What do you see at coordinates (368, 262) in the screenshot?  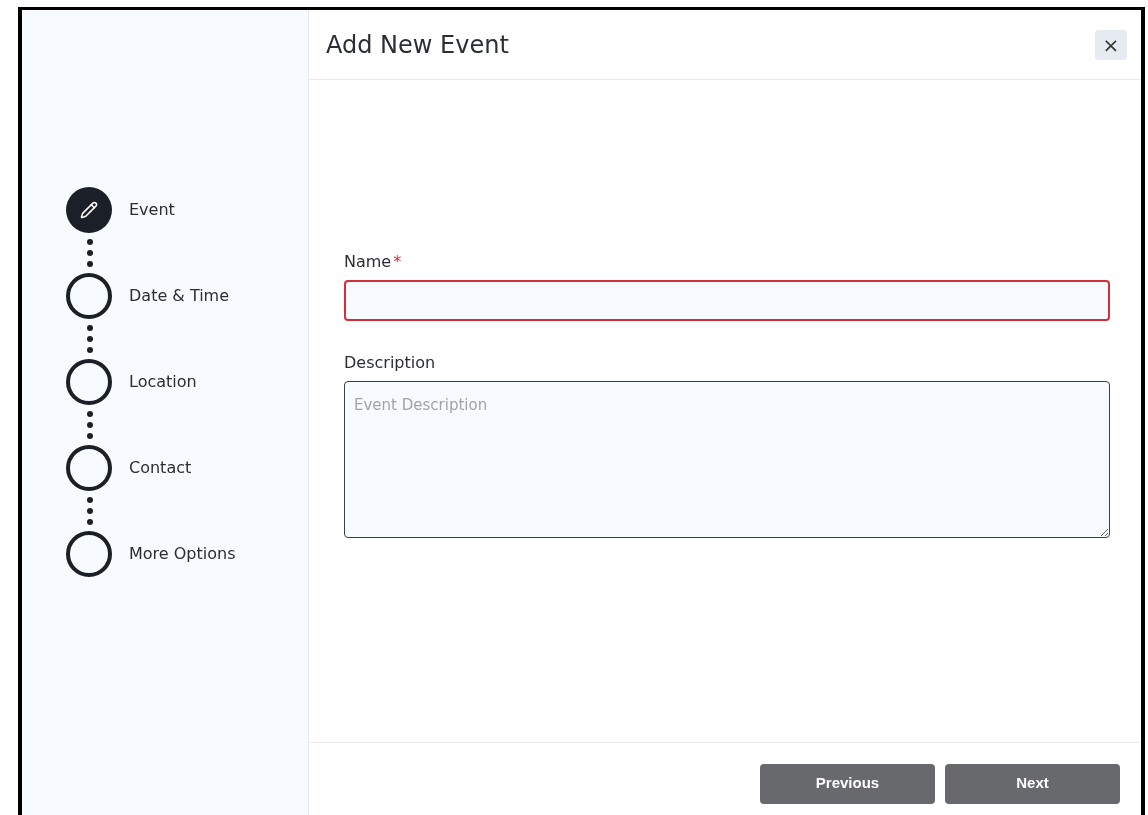 I see `field-label: Name` at bounding box center [368, 262].